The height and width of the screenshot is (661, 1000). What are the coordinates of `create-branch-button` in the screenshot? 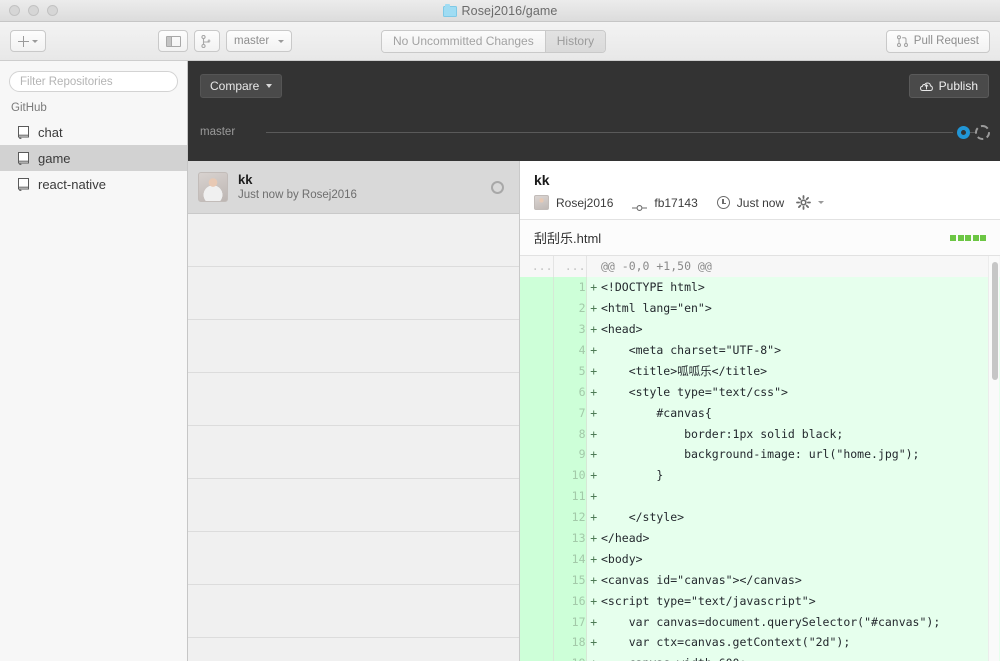 It's located at (207, 41).